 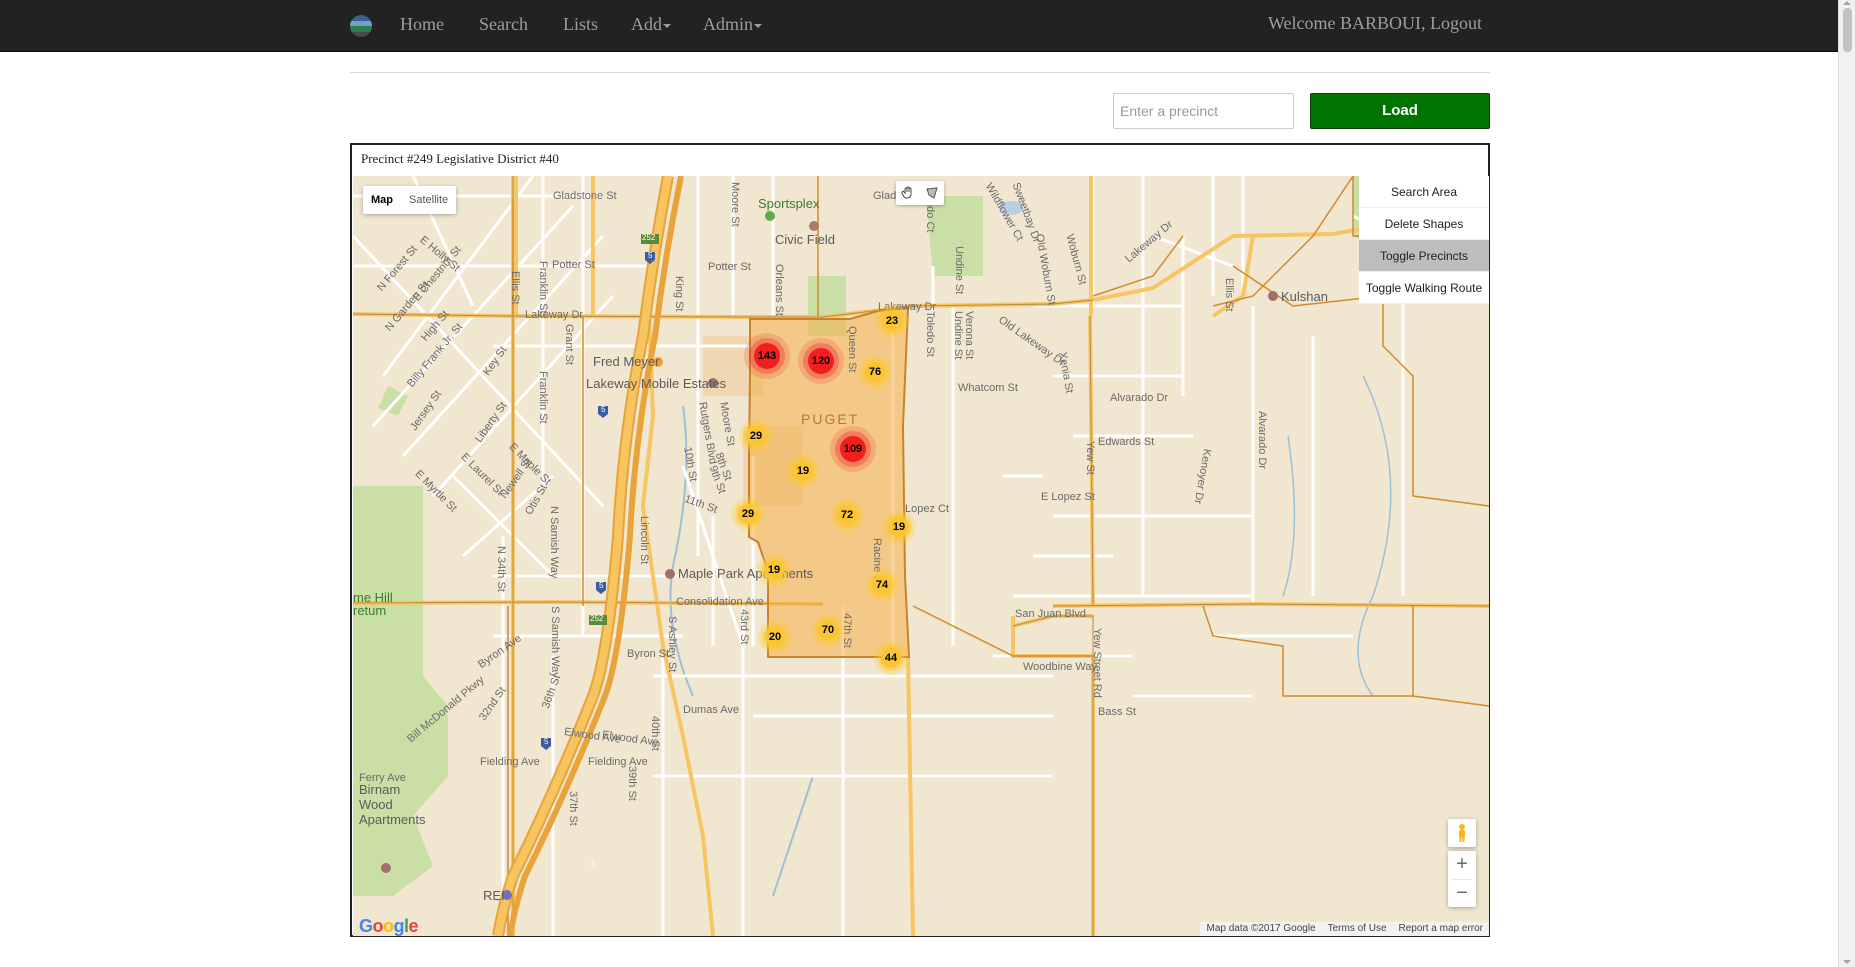 What do you see at coordinates (644, 540) in the screenshot?
I see `street-label: Lincoln St` at bounding box center [644, 540].